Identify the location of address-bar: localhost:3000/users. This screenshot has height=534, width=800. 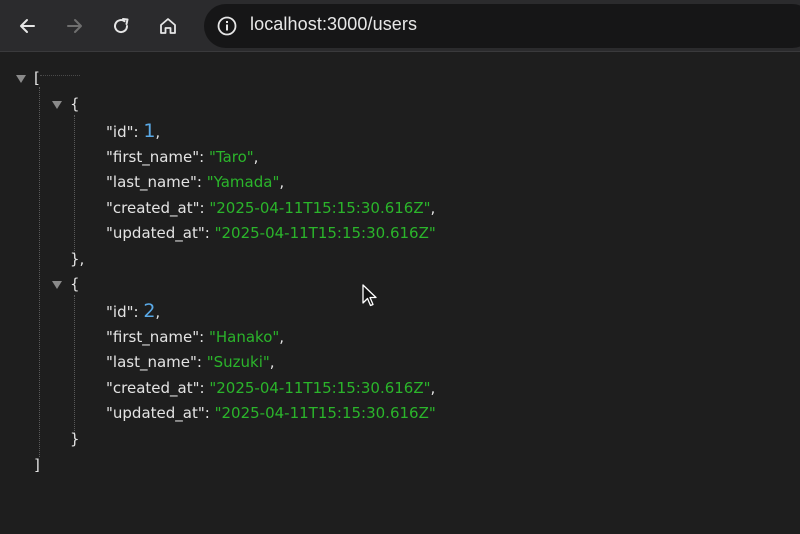
(502, 26).